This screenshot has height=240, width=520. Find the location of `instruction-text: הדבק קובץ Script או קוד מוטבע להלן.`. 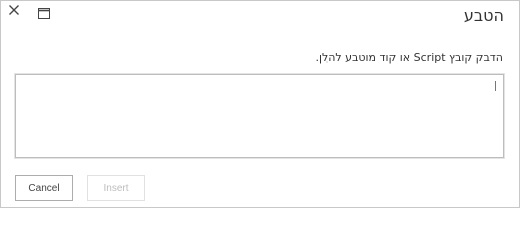

instruction-text: הדבק קובץ Script או קוד מוטבע להלן. is located at coordinates (409, 57).